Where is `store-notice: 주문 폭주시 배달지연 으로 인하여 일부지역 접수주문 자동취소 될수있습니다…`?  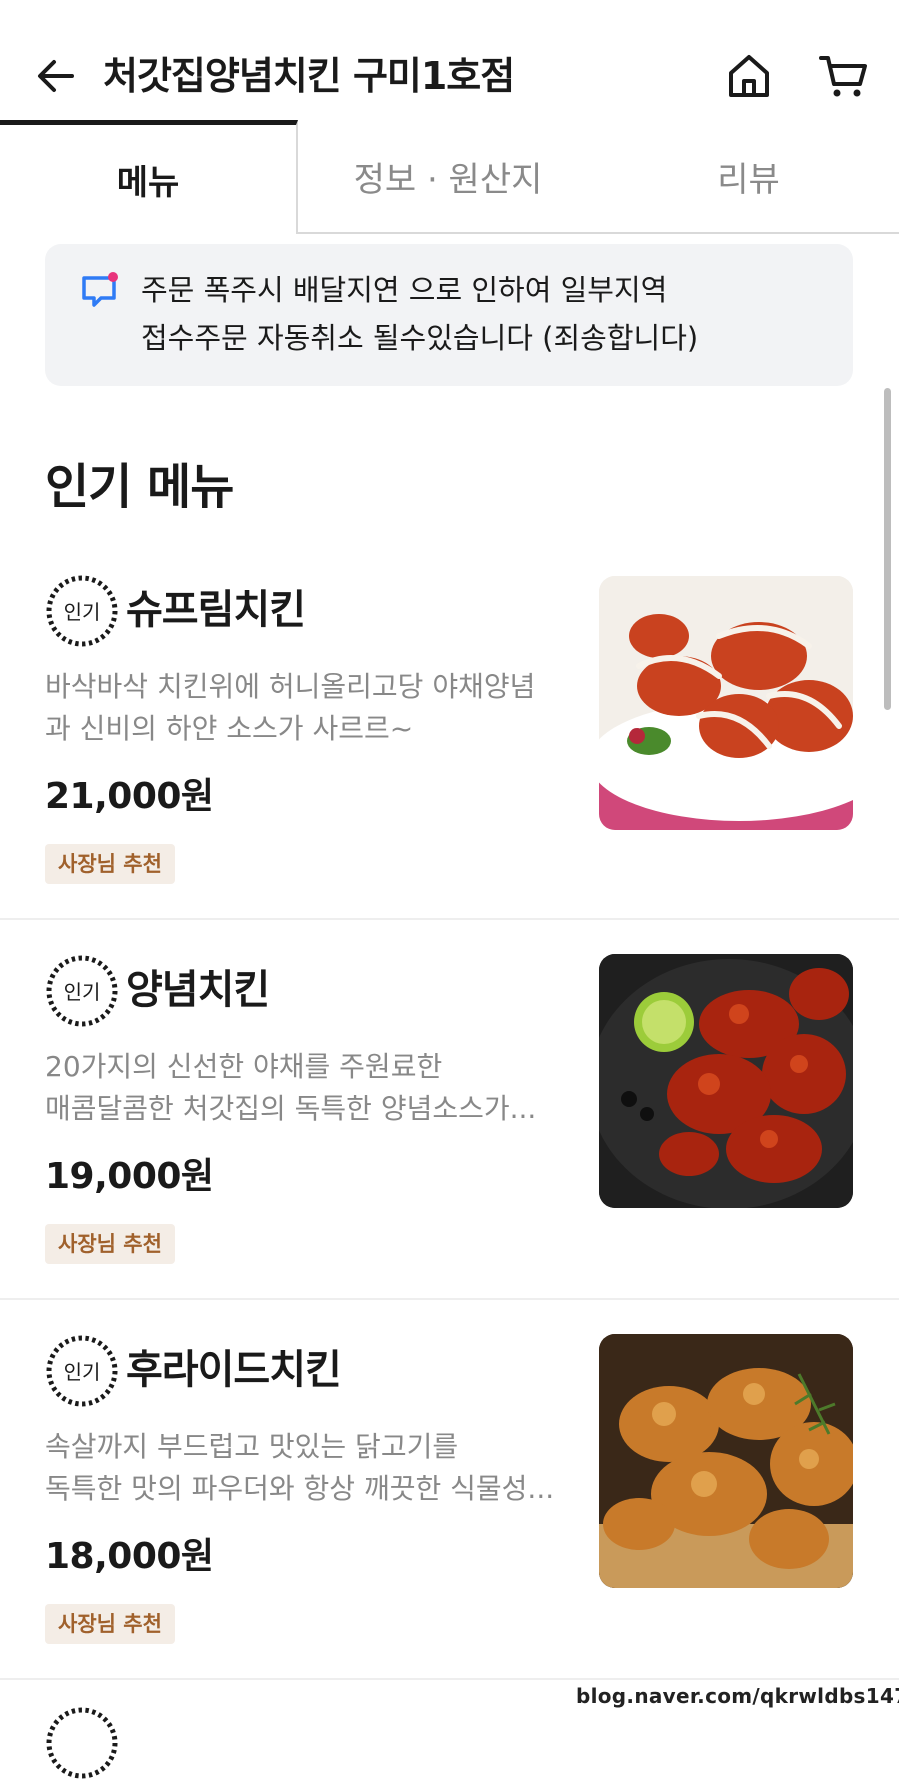 store-notice: 주문 폭주시 배달지연 으로 인하여 일부지역 접수주문 자동취소 될수있습니다… is located at coordinates (449, 315).